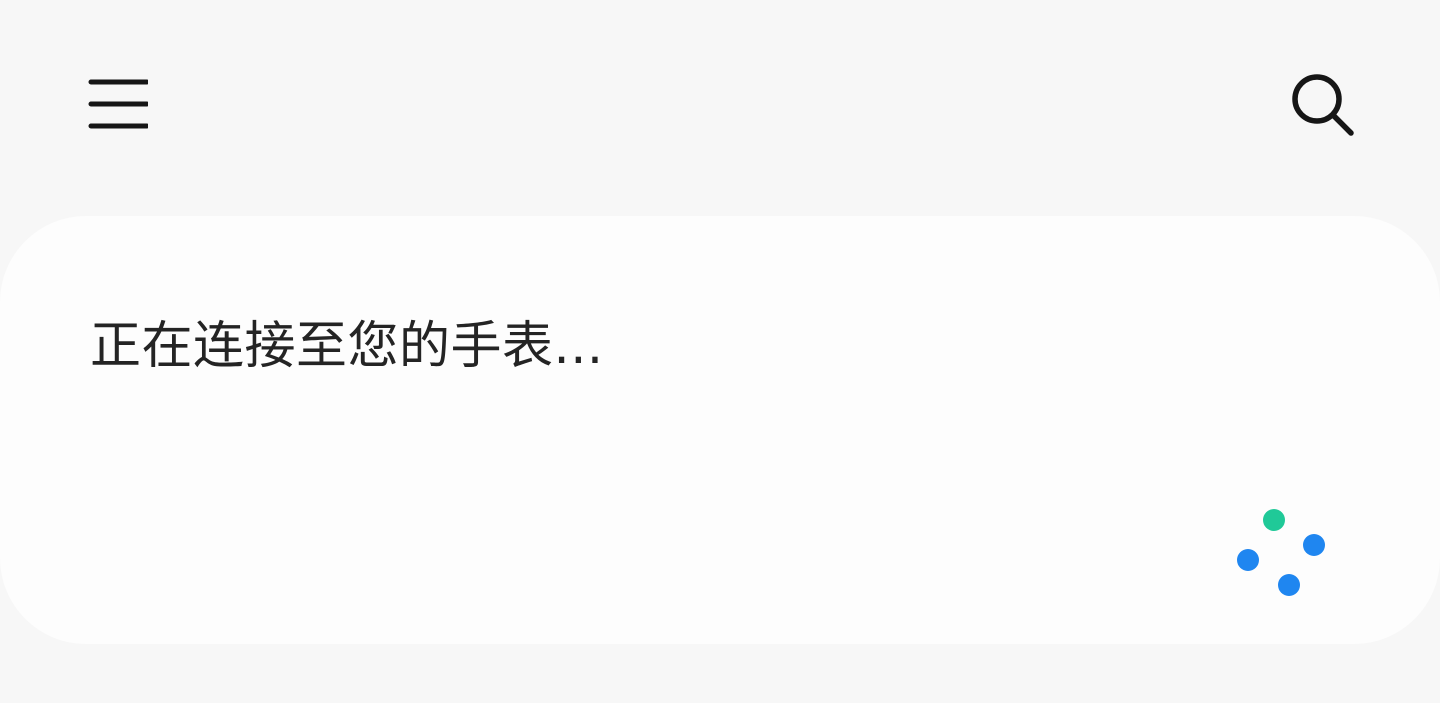 The width and height of the screenshot is (1440, 703). I want to click on search-icon, so click(1323, 105).